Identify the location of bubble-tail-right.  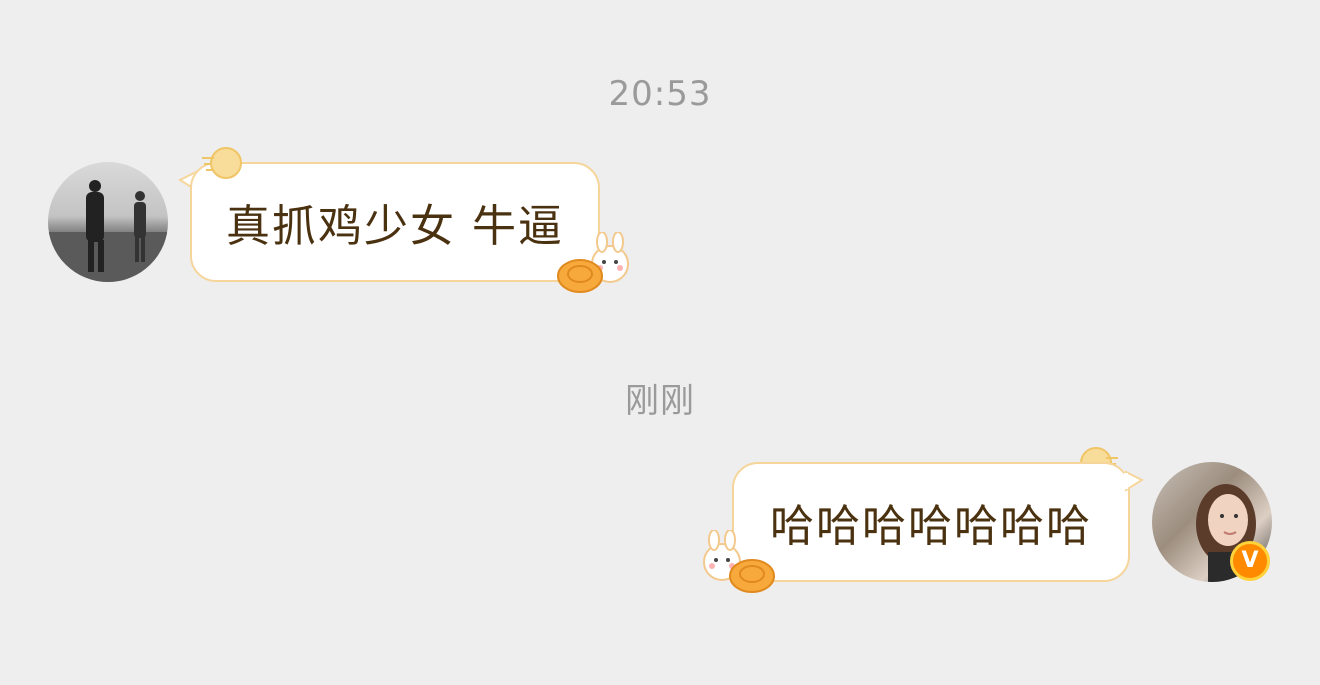
(1134, 481).